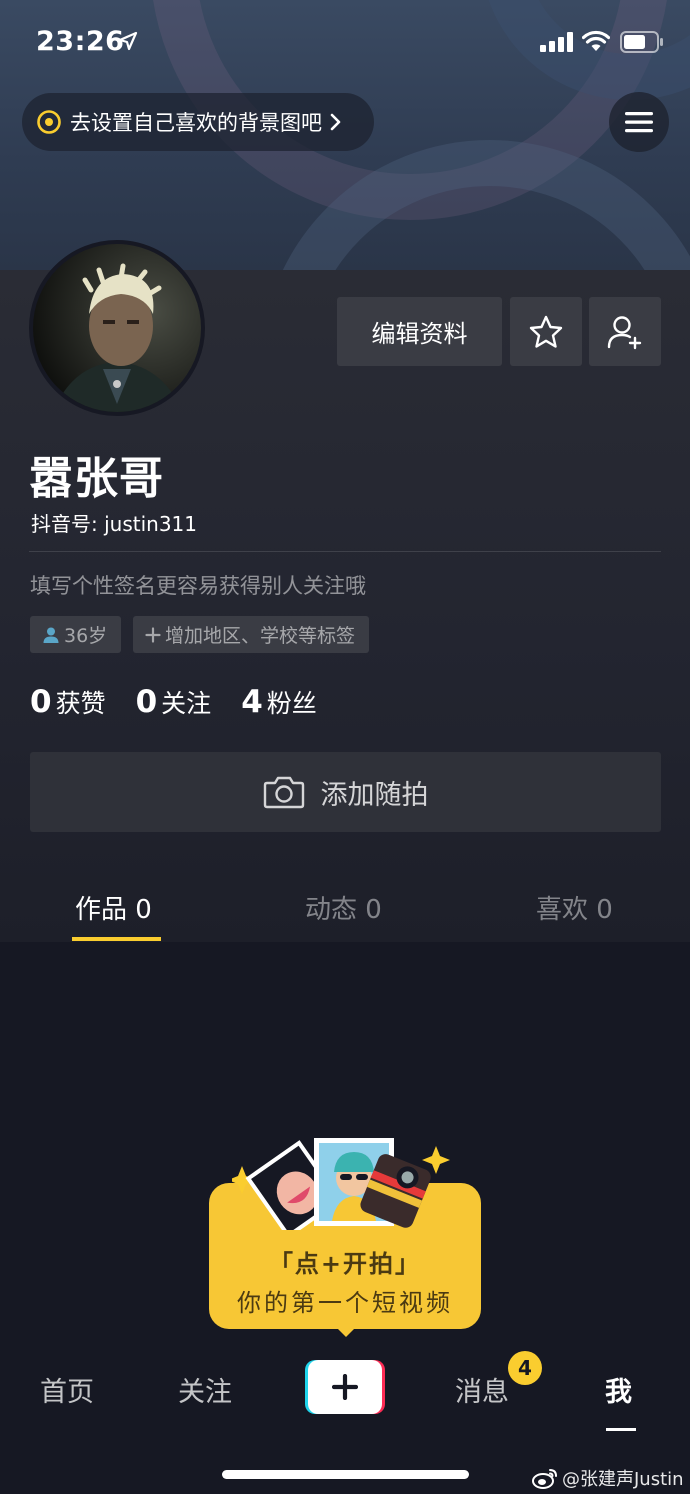  Describe the element at coordinates (80, 703) in the screenshot. I see `stat-likes-label: 获赞` at that location.